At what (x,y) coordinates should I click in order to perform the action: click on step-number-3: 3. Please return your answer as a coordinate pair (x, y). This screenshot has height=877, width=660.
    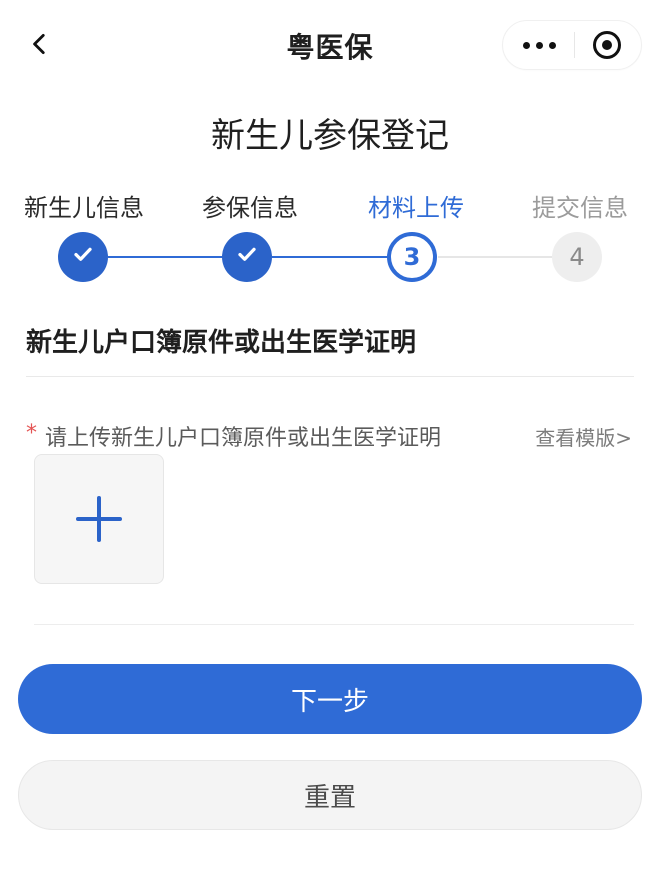
    Looking at the image, I should click on (412, 257).